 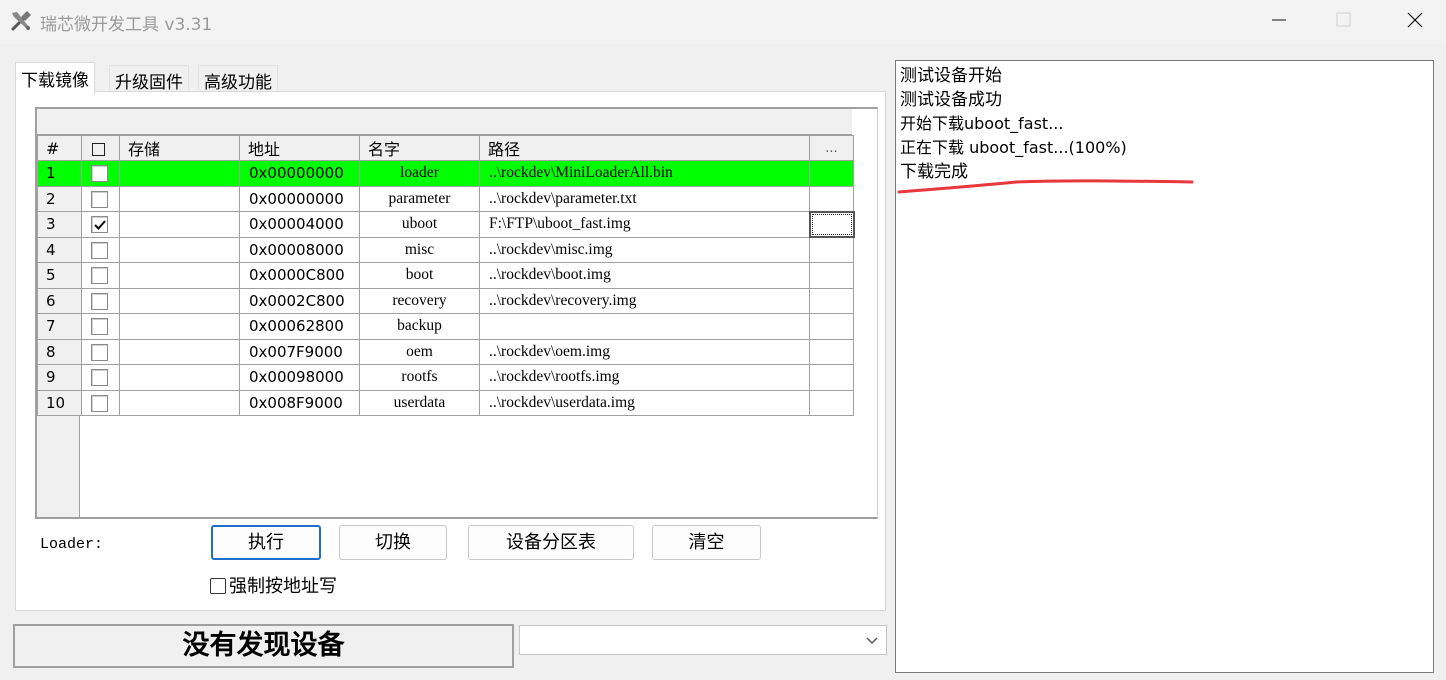 What do you see at coordinates (419, 326) in the screenshot?
I see `row-name: backup` at bounding box center [419, 326].